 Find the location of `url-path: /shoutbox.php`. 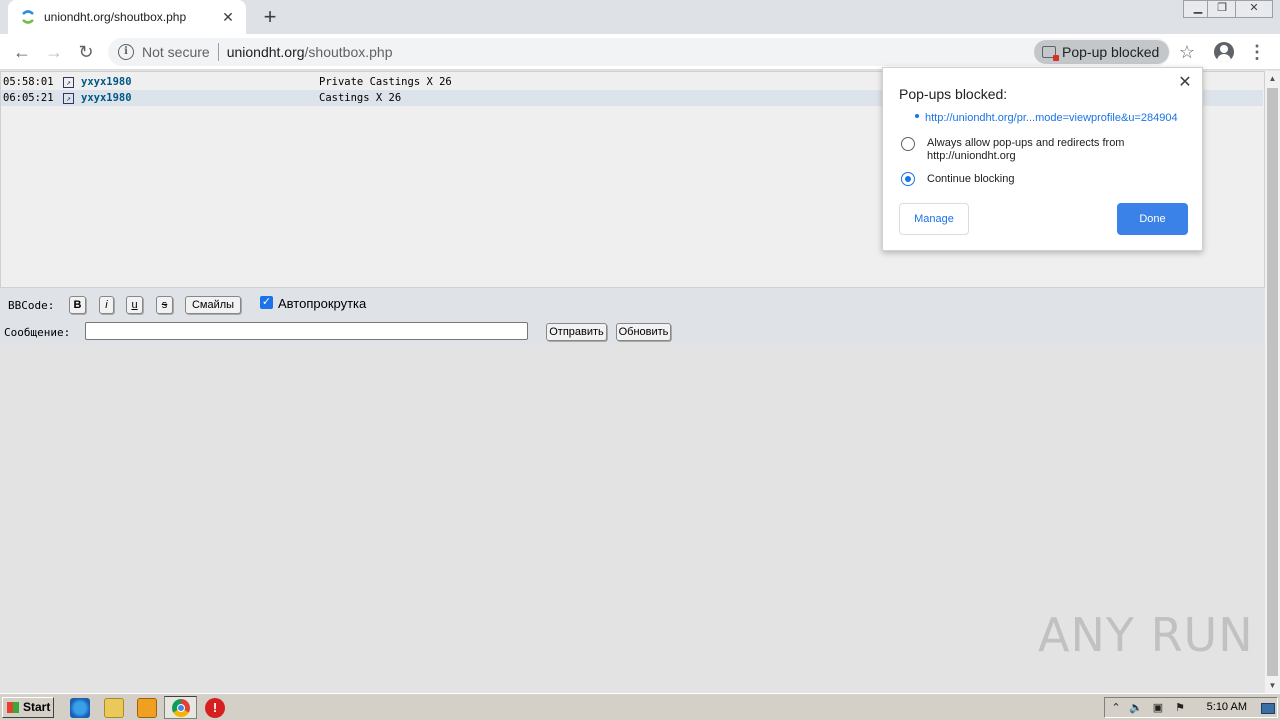

url-path: /shoutbox.php is located at coordinates (348, 52).